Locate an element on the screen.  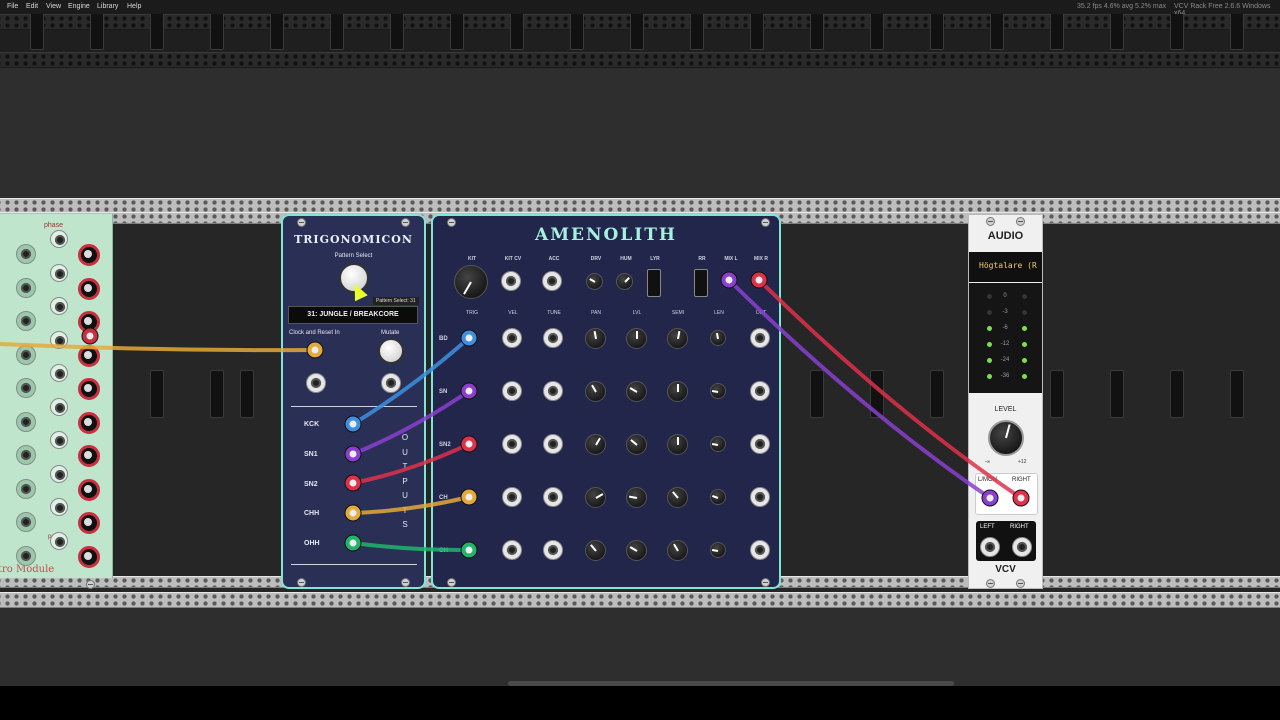
audio-device-display: Högtalare (R is located at coordinates (1005, 267).